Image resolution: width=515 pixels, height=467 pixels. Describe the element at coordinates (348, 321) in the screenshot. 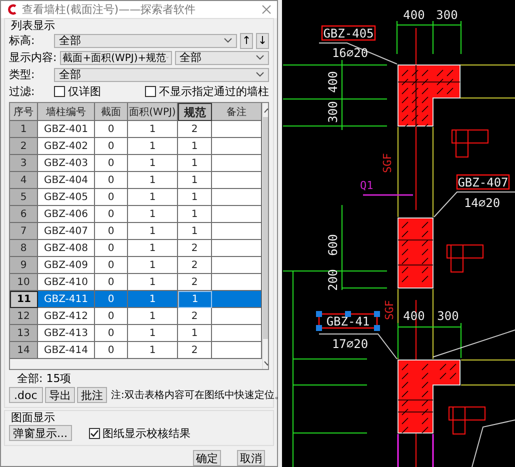

I see `column-tag: GBZ-41` at that location.